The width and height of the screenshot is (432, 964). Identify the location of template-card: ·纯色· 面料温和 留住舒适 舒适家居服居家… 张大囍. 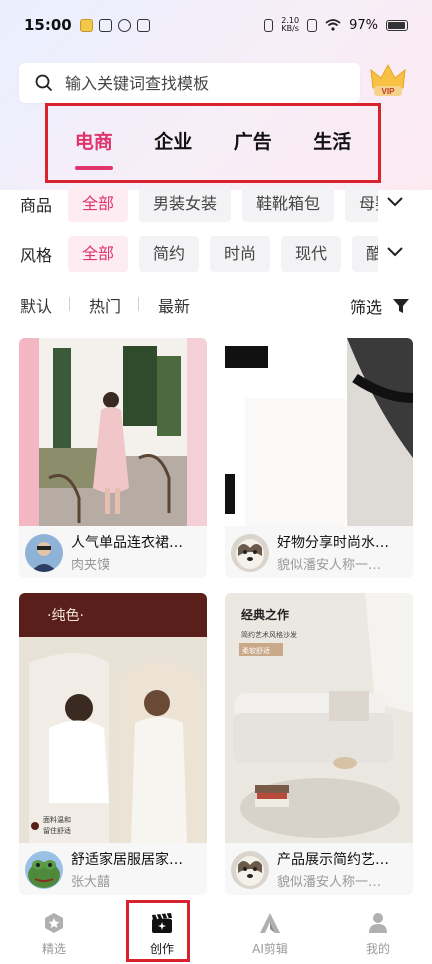
(113, 744).